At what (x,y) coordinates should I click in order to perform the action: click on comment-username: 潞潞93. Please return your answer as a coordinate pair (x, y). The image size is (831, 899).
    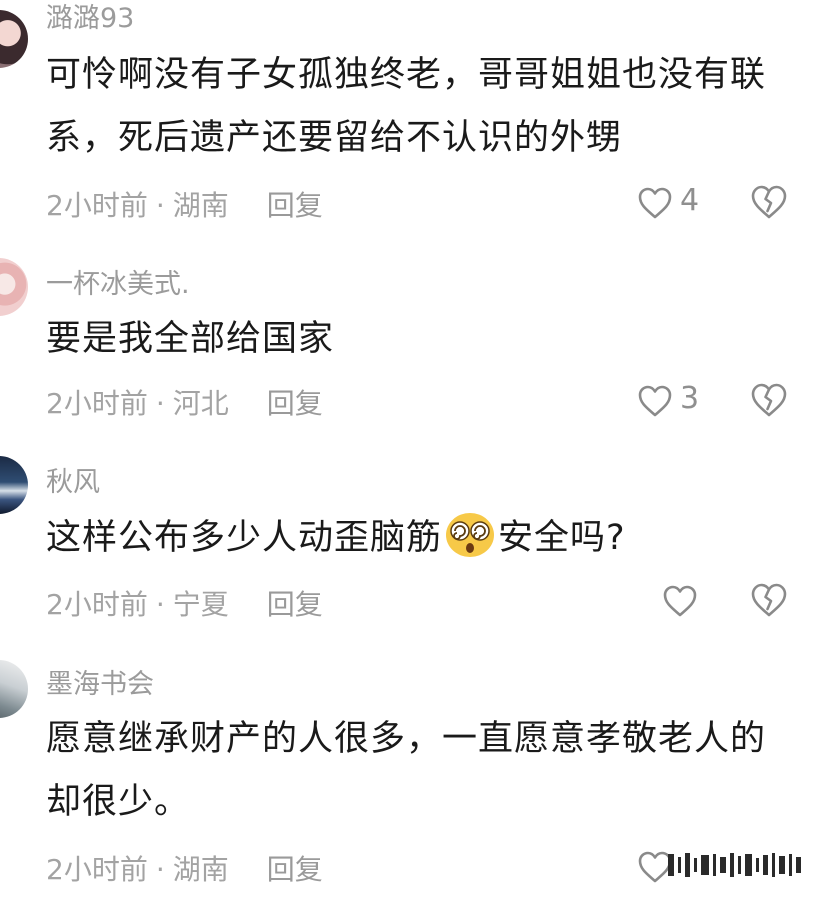
    Looking at the image, I should click on (90, 17).